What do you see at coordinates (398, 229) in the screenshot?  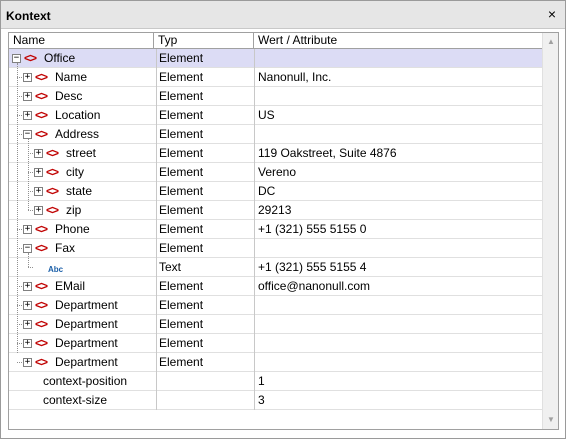 I see `cell-value: +1 (321) 555 5155 0` at bounding box center [398, 229].